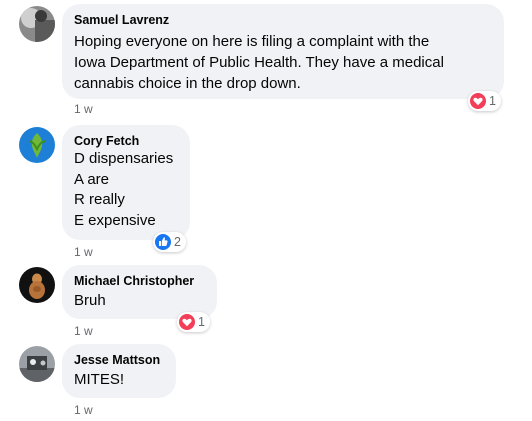  I want to click on comment-bubble: Jesse Mattson MITES!, so click(119, 371).